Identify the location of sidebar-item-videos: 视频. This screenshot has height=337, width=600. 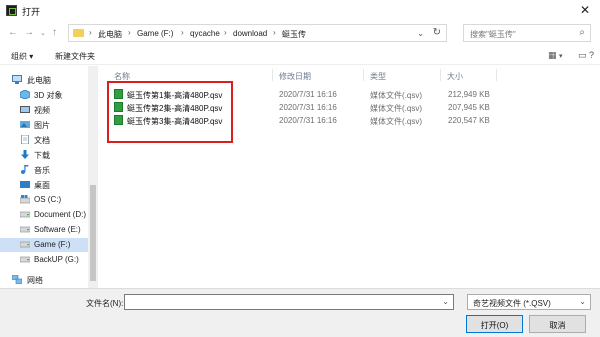
(44, 110).